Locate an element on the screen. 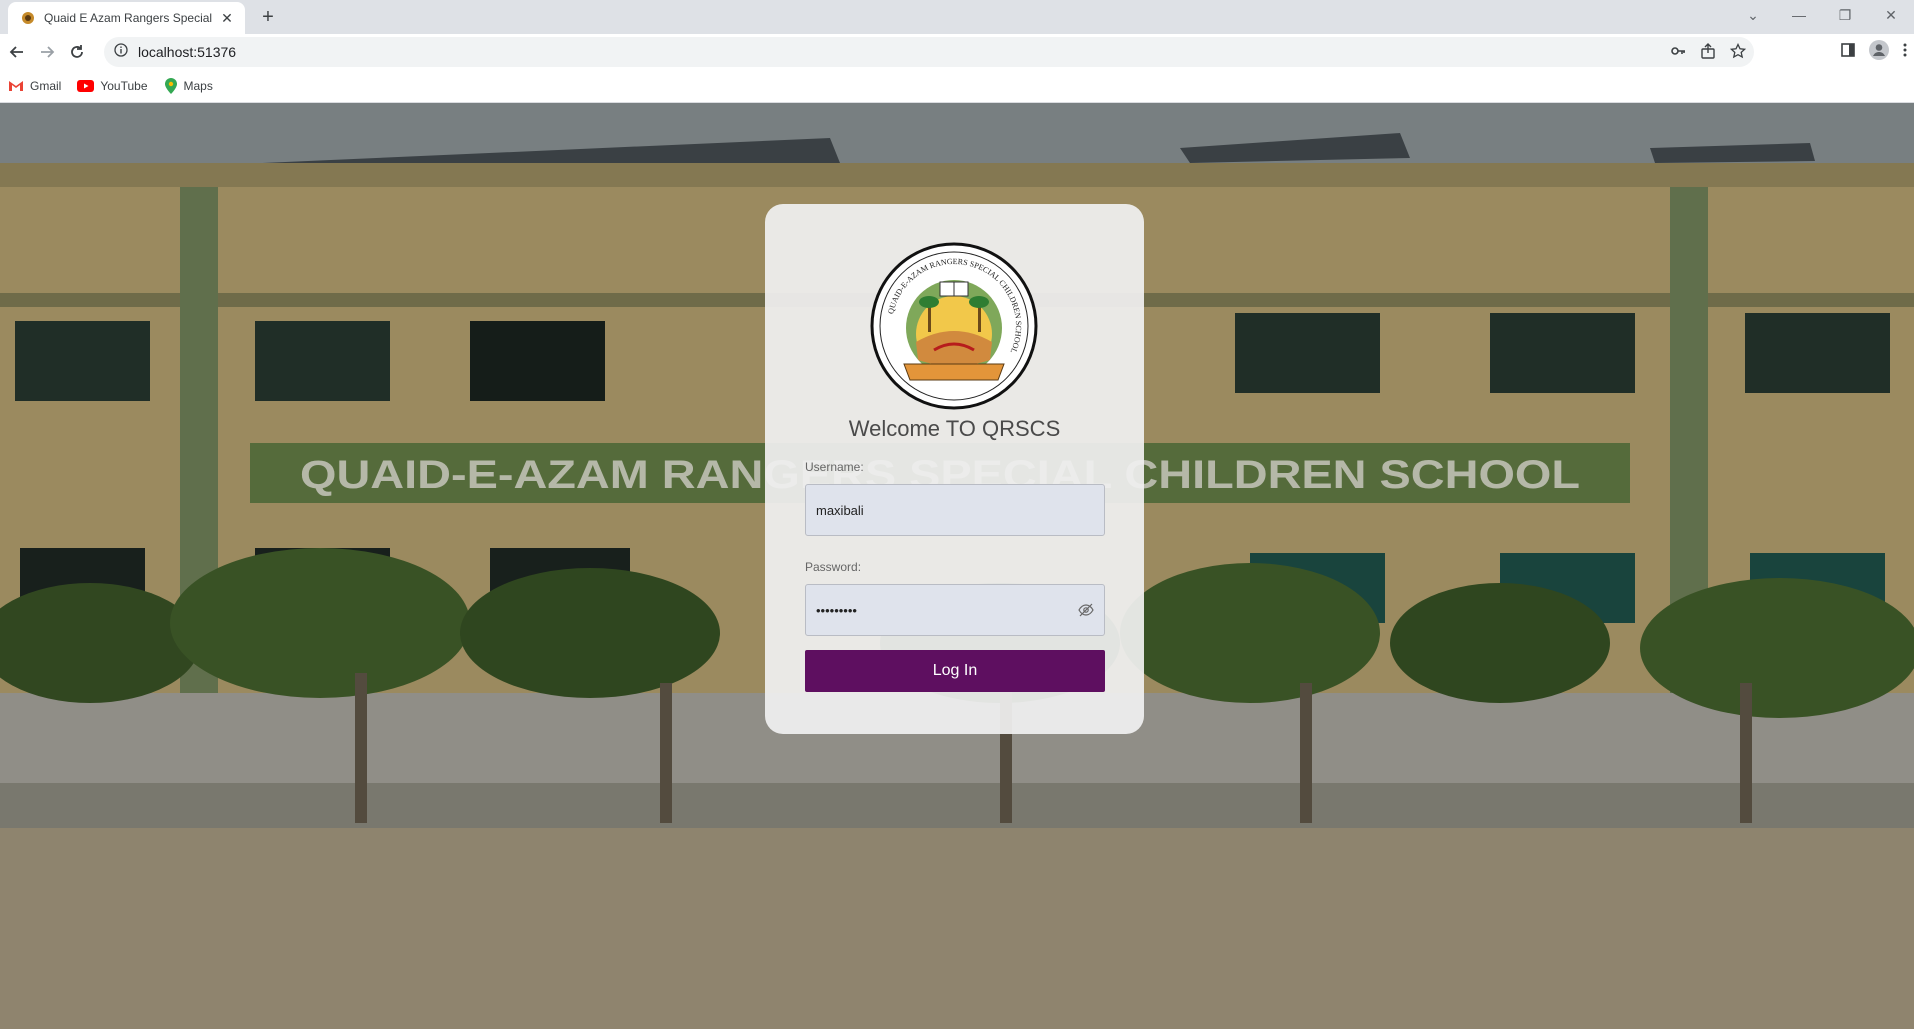 The height and width of the screenshot is (1029, 1914). minimize-icon: — is located at coordinates (1799, 15).